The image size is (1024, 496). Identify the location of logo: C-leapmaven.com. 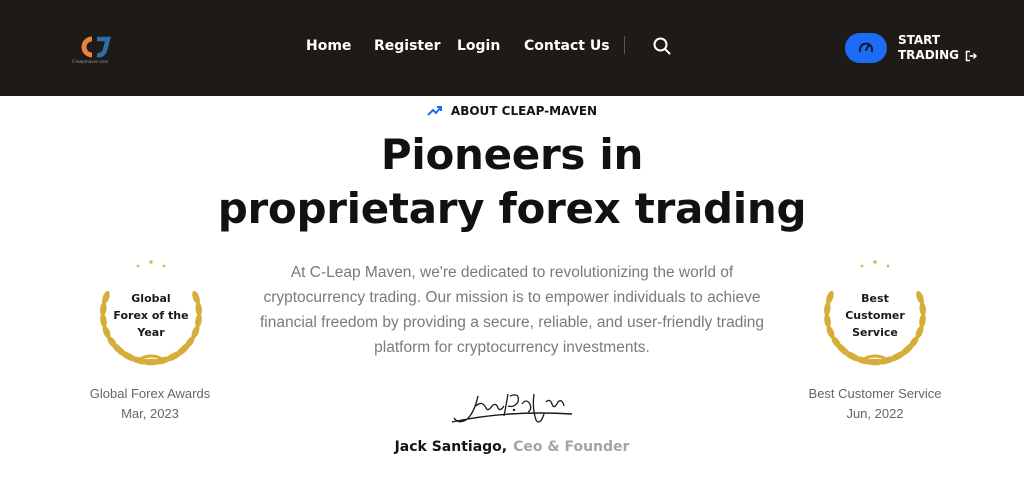
(100, 52).